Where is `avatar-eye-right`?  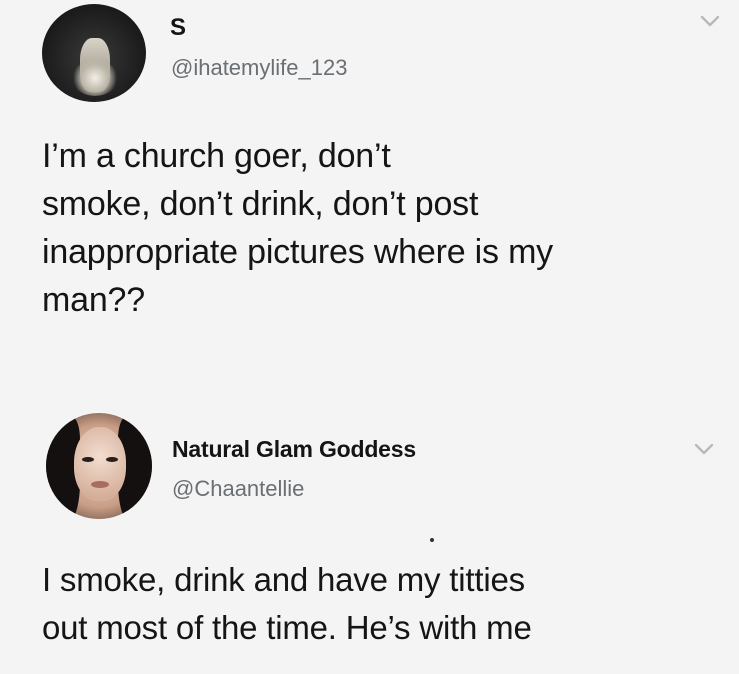 avatar-eye-right is located at coordinates (112, 459).